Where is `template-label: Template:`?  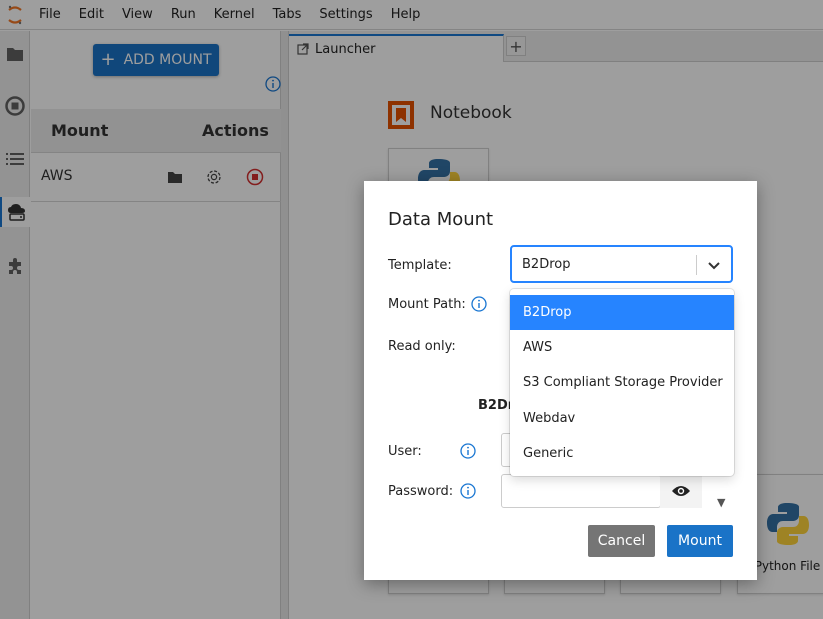
template-label: Template: is located at coordinates (420, 265).